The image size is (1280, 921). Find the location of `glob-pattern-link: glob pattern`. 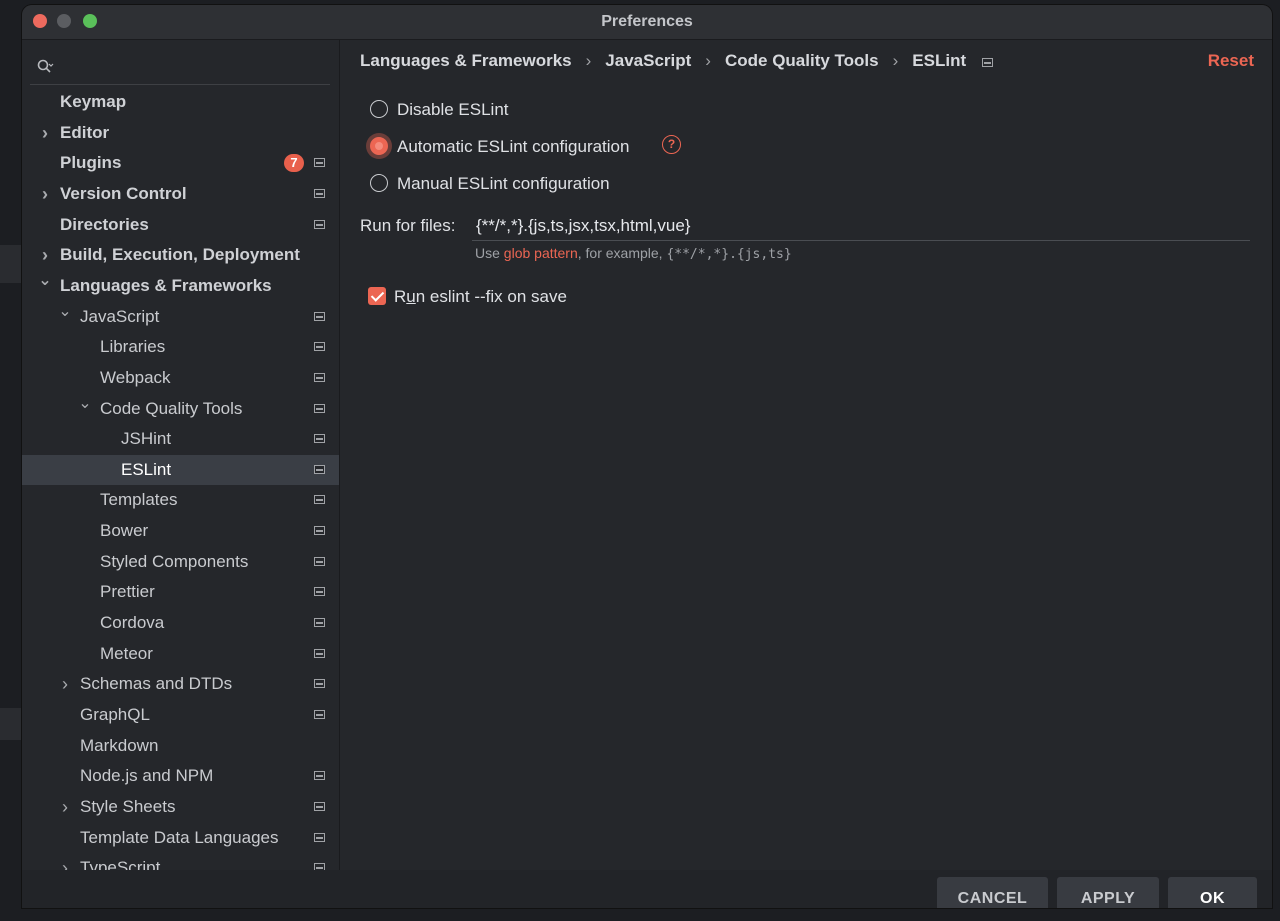

glob-pattern-link: glob pattern is located at coordinates (541, 253).